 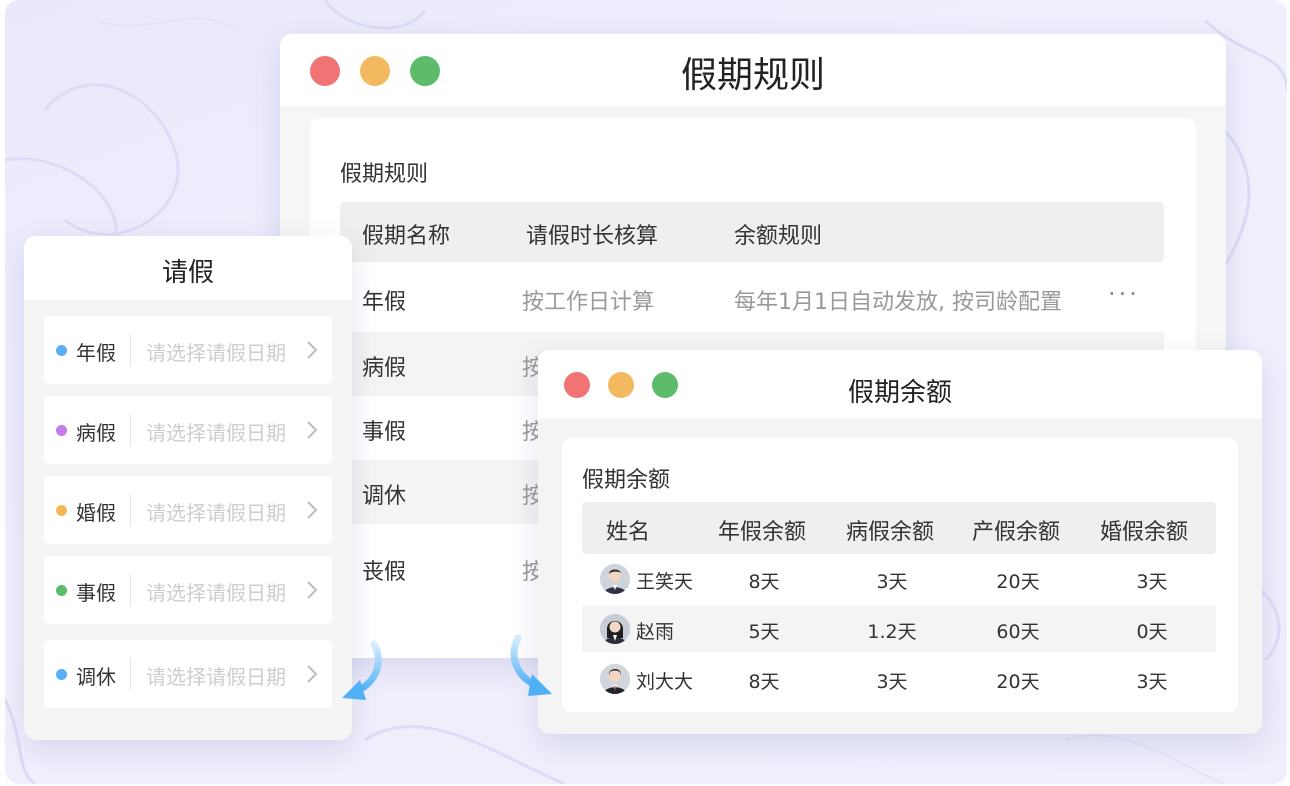 I want to click on section-heading: 假期余额, so click(x=626, y=480).